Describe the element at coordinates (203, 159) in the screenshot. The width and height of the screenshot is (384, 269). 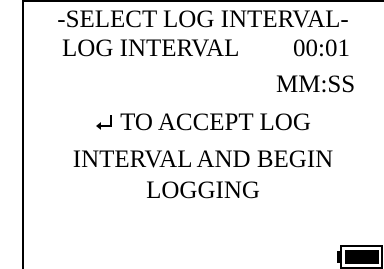
I see `accept-instruction-line-2: INTERVAL AND BEGIN` at that location.